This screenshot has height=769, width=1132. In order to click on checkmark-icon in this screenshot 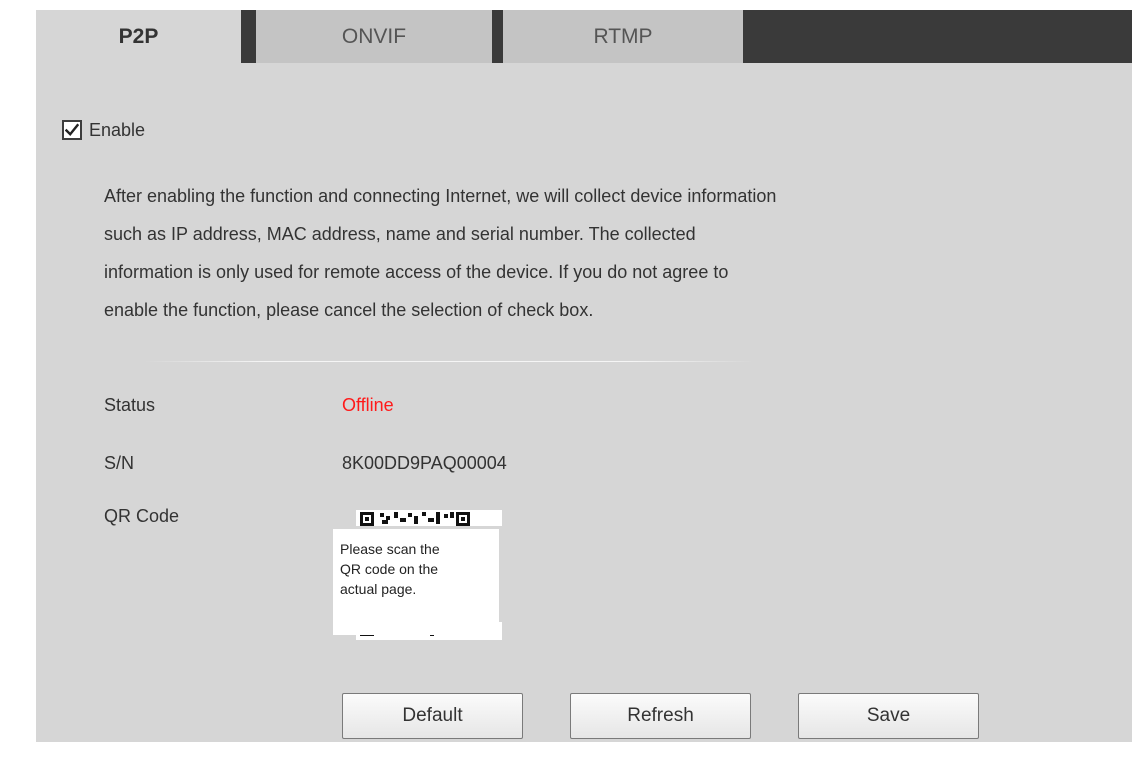, I will do `click(72, 129)`.